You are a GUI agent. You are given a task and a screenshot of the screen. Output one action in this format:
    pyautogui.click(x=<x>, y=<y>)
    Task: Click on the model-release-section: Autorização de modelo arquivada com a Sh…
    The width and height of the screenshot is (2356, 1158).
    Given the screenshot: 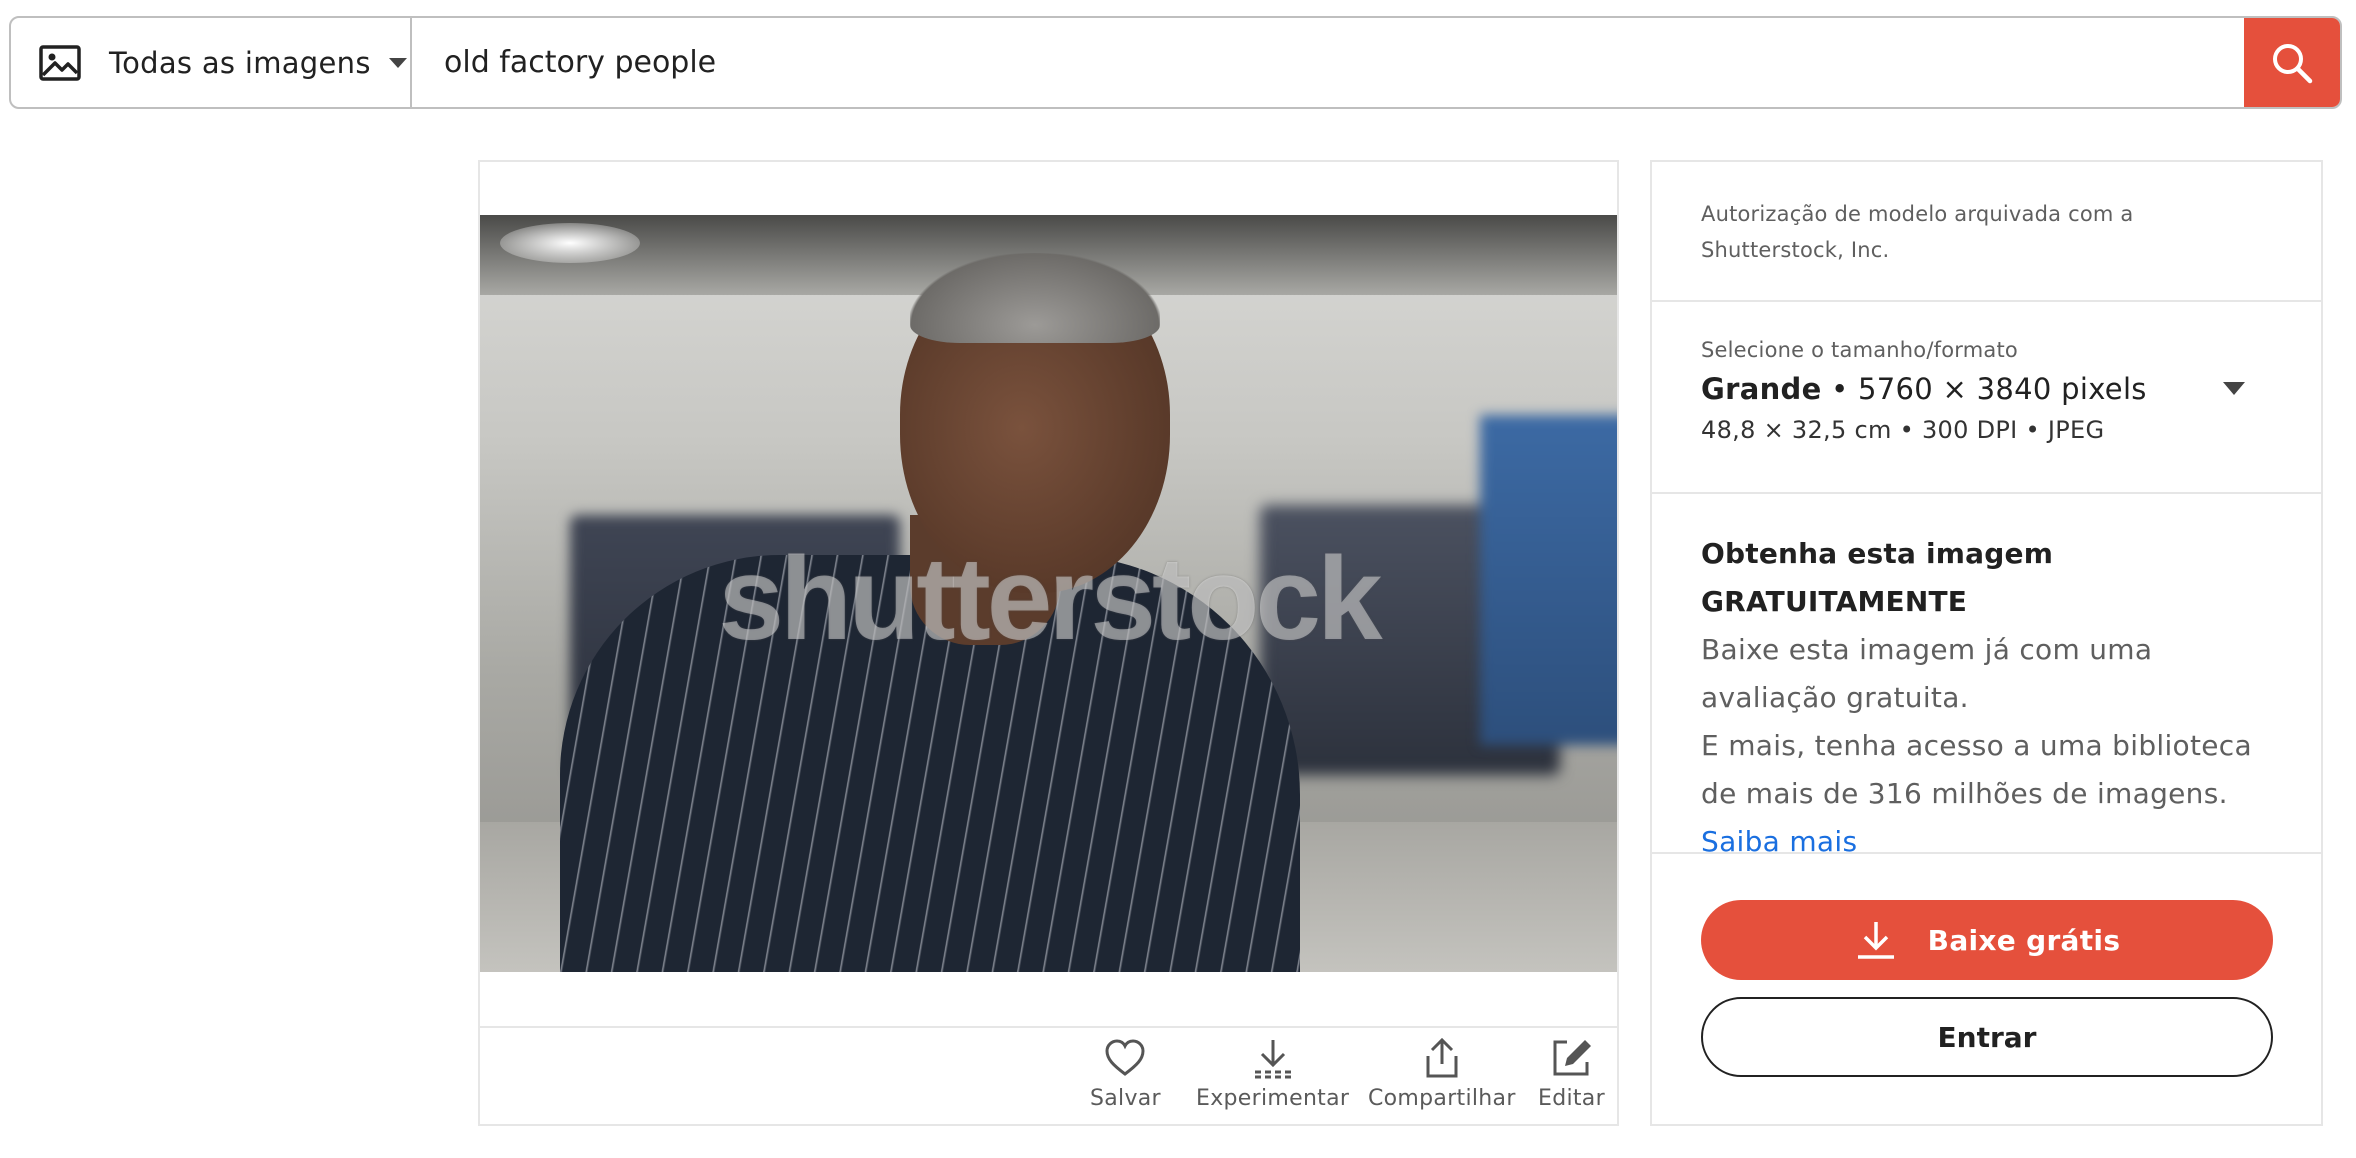 What is the action you would take?
    pyautogui.click(x=1986, y=232)
    